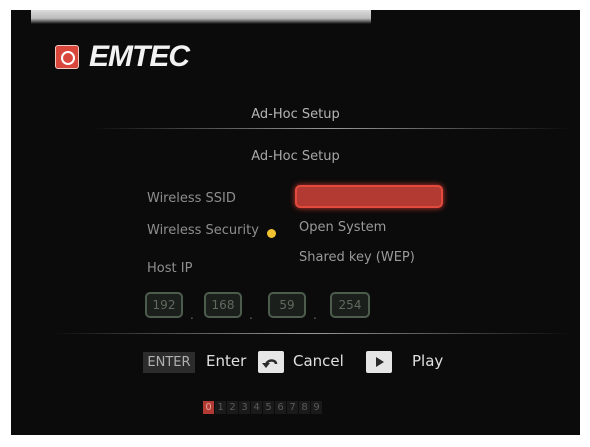  Describe the element at coordinates (379, 362) in the screenshot. I see `play-icon` at that location.